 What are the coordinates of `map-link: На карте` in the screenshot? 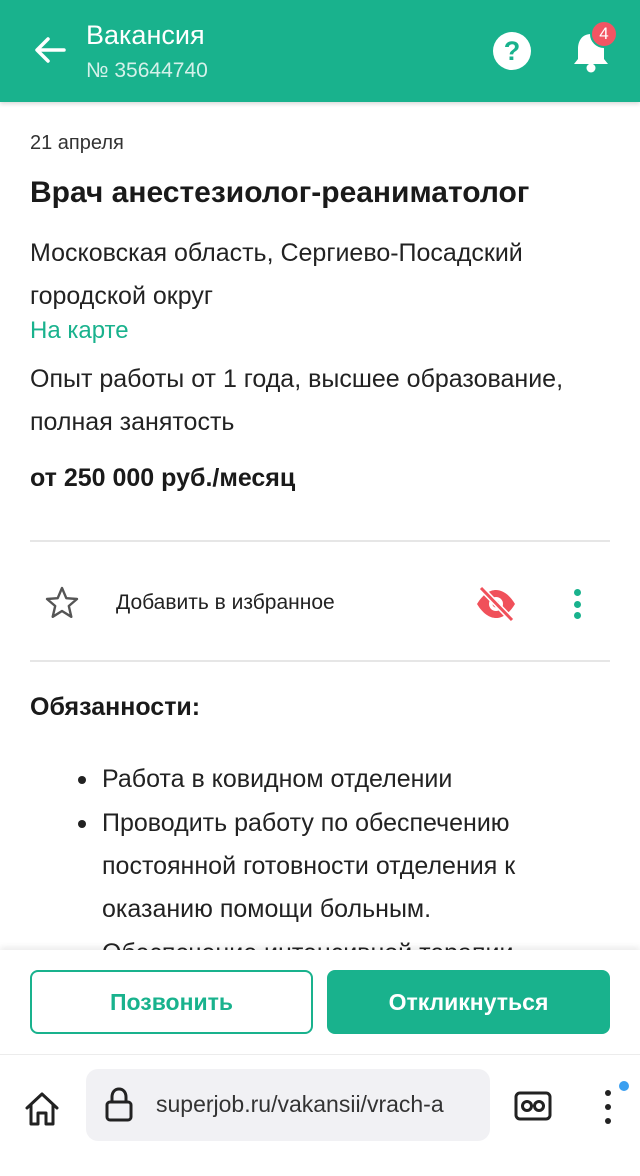 It's located at (79, 331).